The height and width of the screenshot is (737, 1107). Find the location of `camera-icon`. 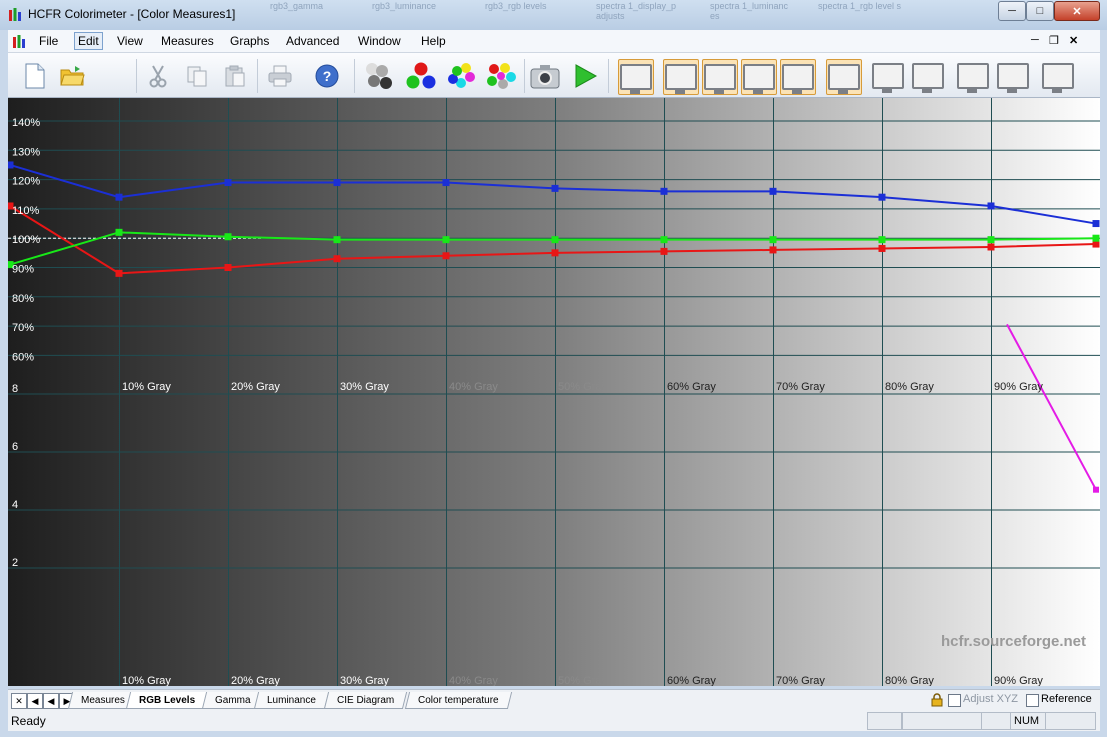

camera-icon is located at coordinates (545, 77).